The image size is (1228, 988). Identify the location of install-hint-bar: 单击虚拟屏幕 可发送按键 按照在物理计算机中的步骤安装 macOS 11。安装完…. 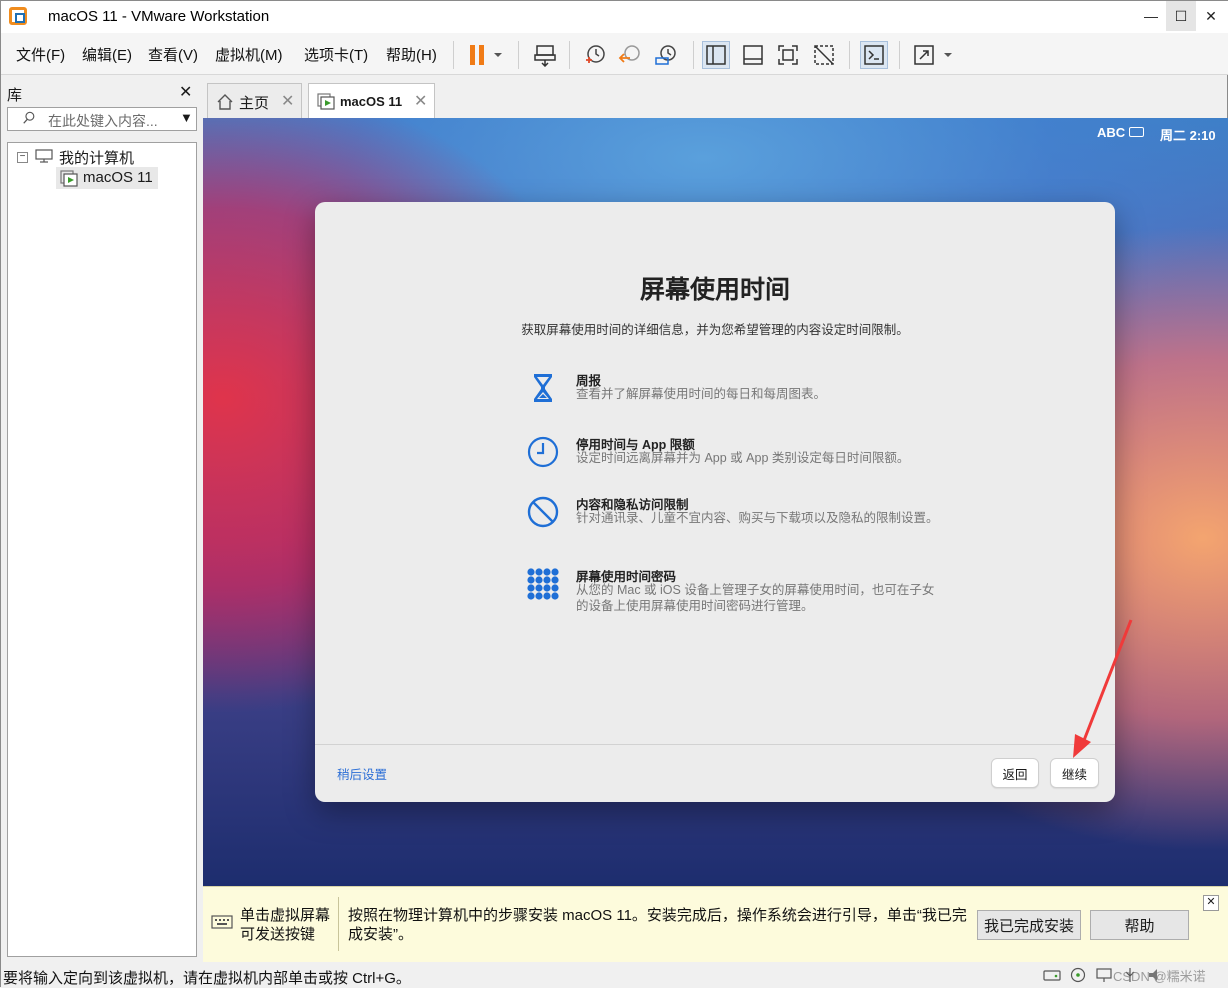
(715, 924).